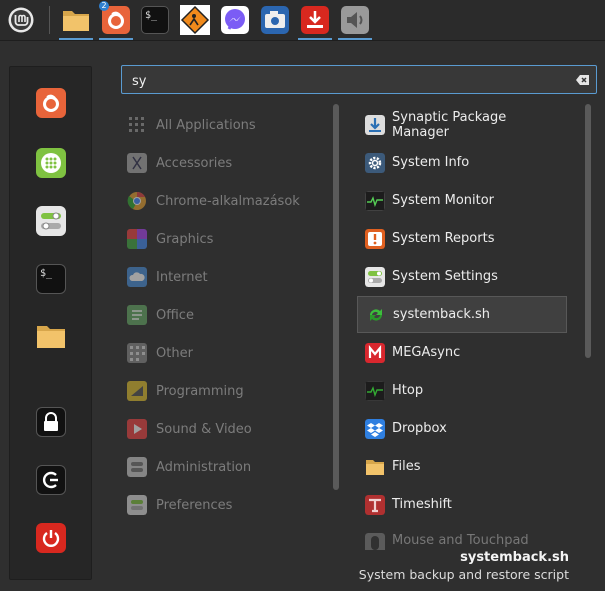 This screenshot has width=605, height=591. What do you see at coordinates (137, 391) in the screenshot?
I see `code-icon` at bounding box center [137, 391].